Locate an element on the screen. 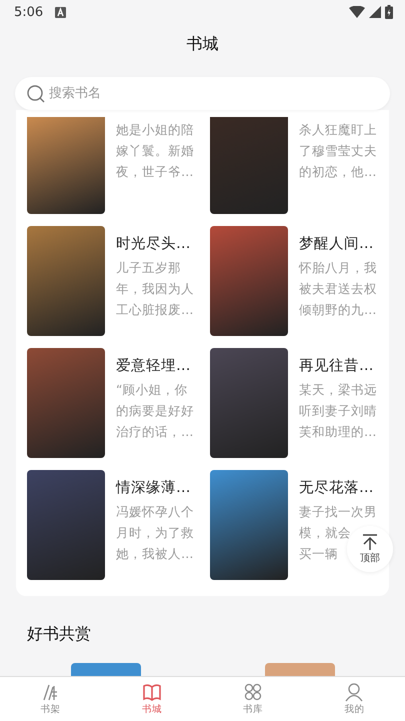 This screenshot has width=405, height=721. section-title: 好书共赏 is located at coordinates (59, 634).